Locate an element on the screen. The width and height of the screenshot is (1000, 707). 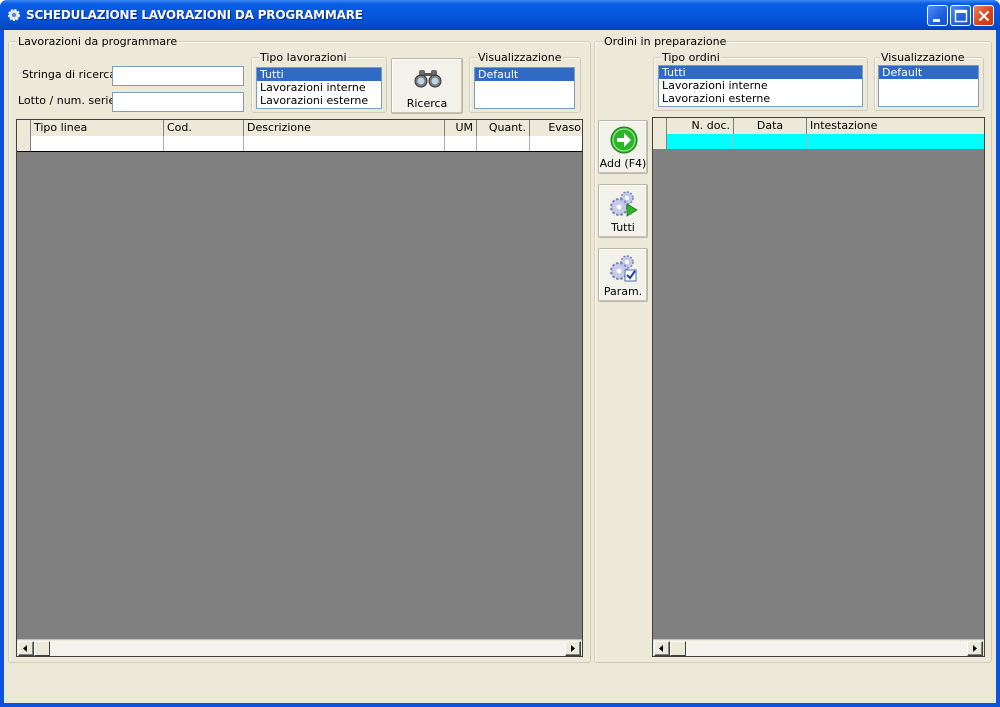
lot-label: Lotto / num. serie : is located at coordinates (70, 100).